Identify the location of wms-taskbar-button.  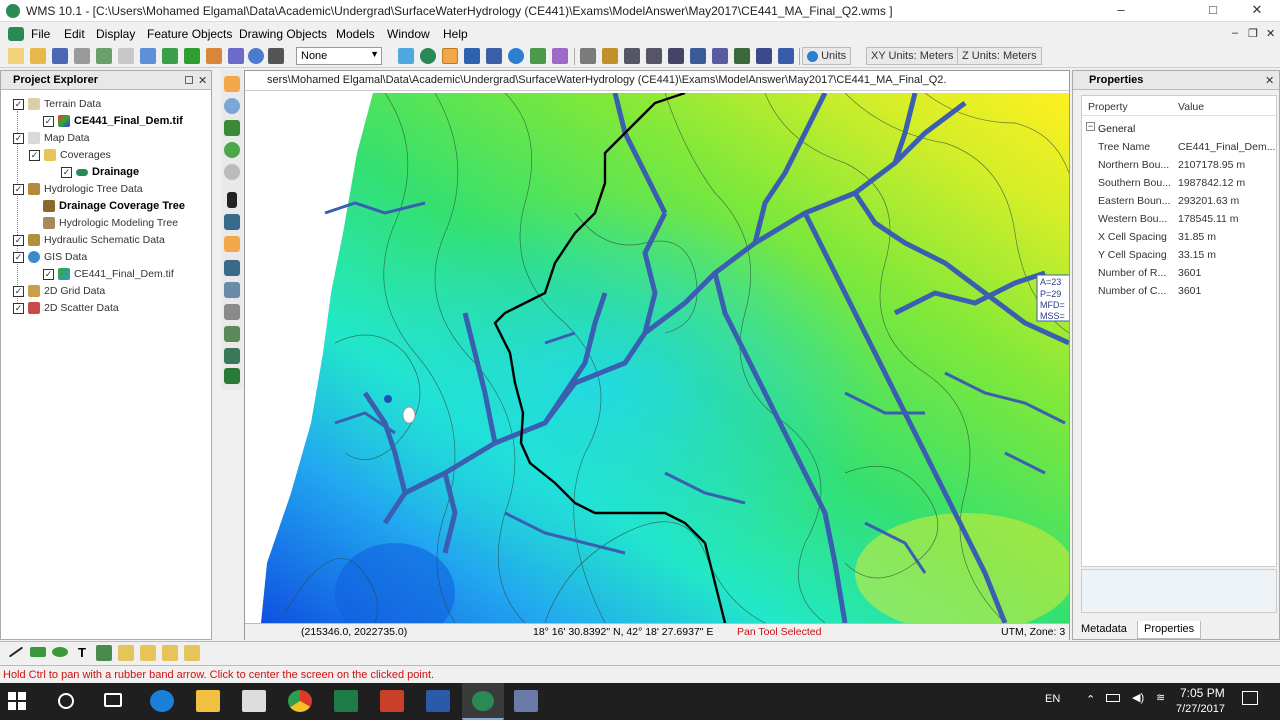
(483, 701).